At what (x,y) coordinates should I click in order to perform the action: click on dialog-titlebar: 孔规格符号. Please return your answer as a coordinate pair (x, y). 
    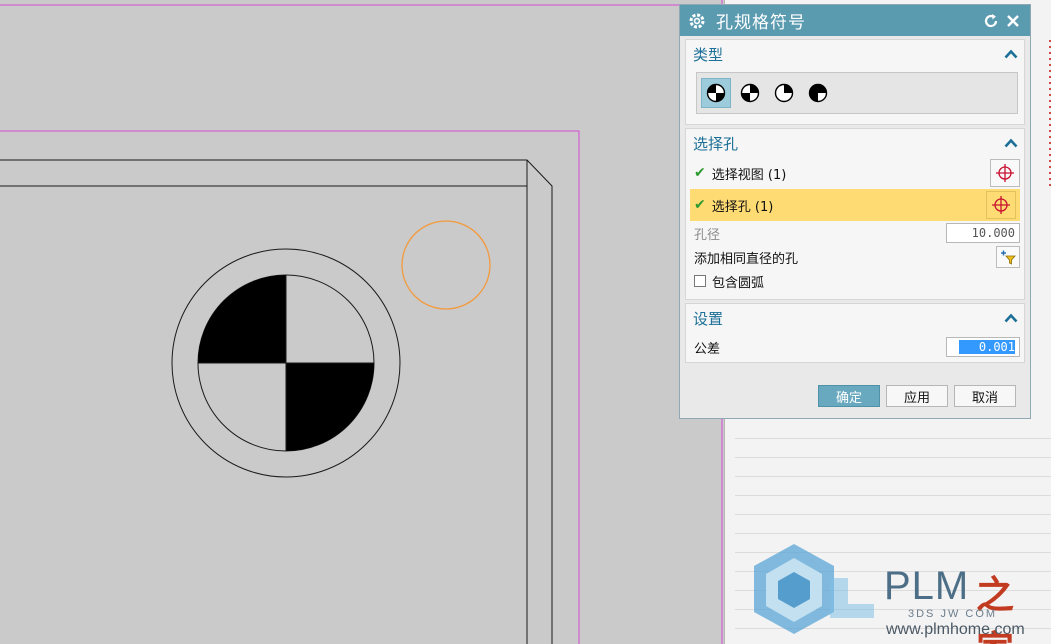
    Looking at the image, I should click on (855, 20).